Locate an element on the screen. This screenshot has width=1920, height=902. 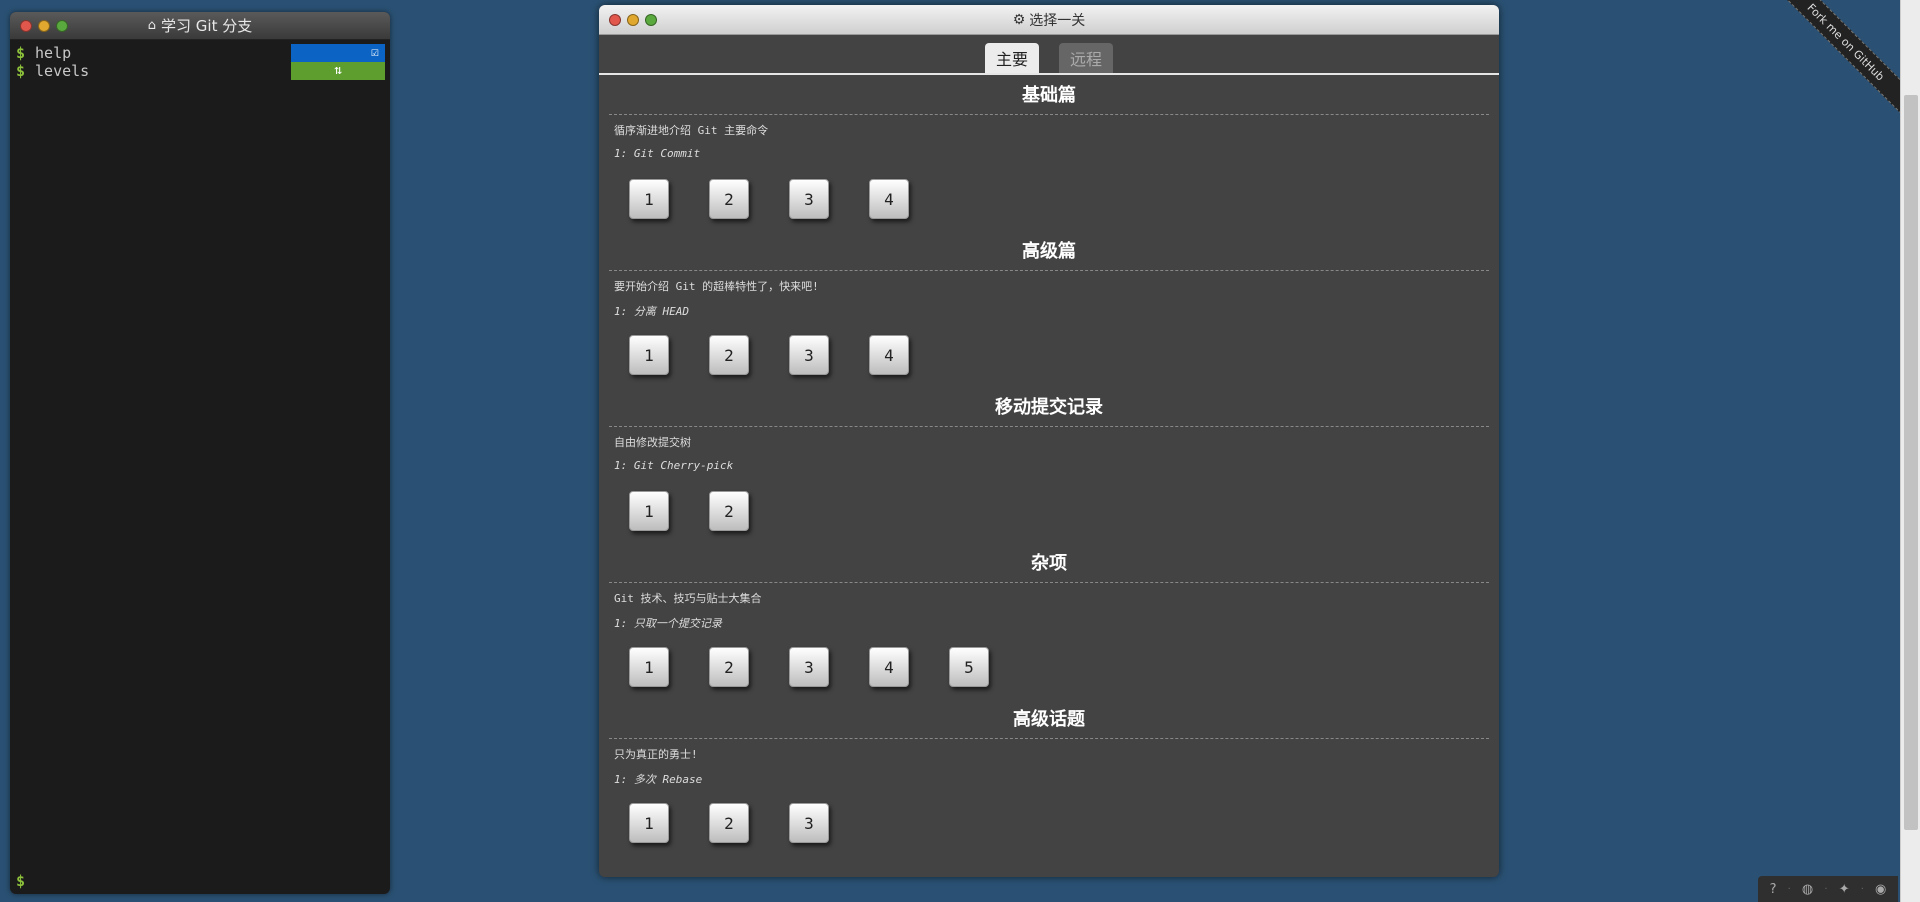
level-window-titlebar: ⚙ 选择一关 is located at coordinates (1049, 20).